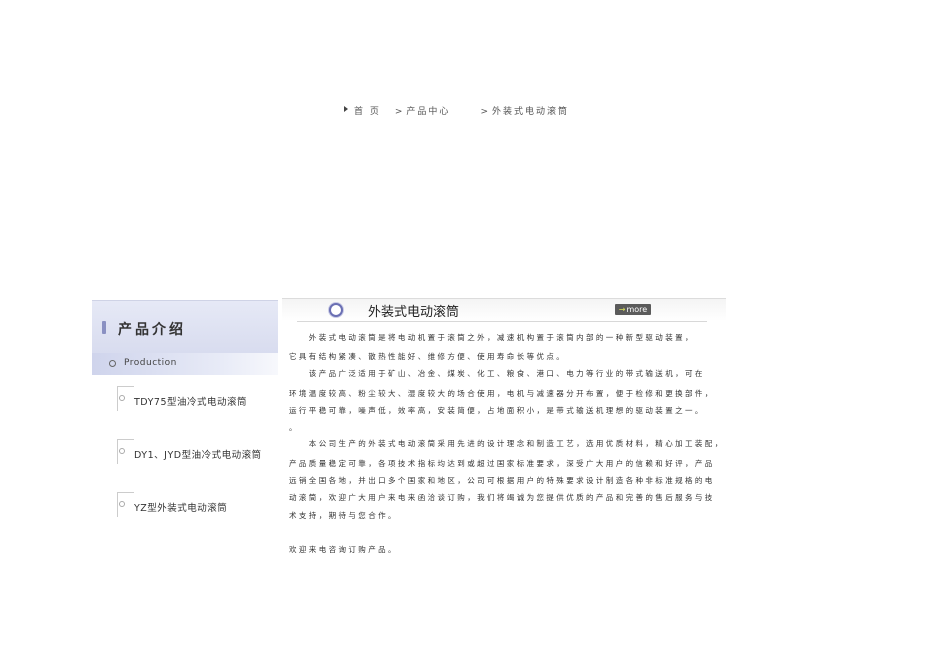 The image size is (950, 672). I want to click on caret-right-icon, so click(346, 109).